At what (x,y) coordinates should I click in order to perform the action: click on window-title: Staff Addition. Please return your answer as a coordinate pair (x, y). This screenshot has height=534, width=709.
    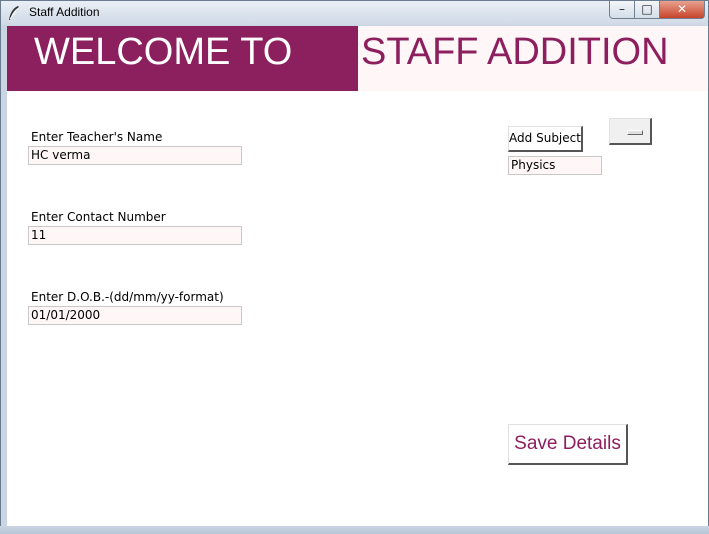
    Looking at the image, I should click on (64, 12).